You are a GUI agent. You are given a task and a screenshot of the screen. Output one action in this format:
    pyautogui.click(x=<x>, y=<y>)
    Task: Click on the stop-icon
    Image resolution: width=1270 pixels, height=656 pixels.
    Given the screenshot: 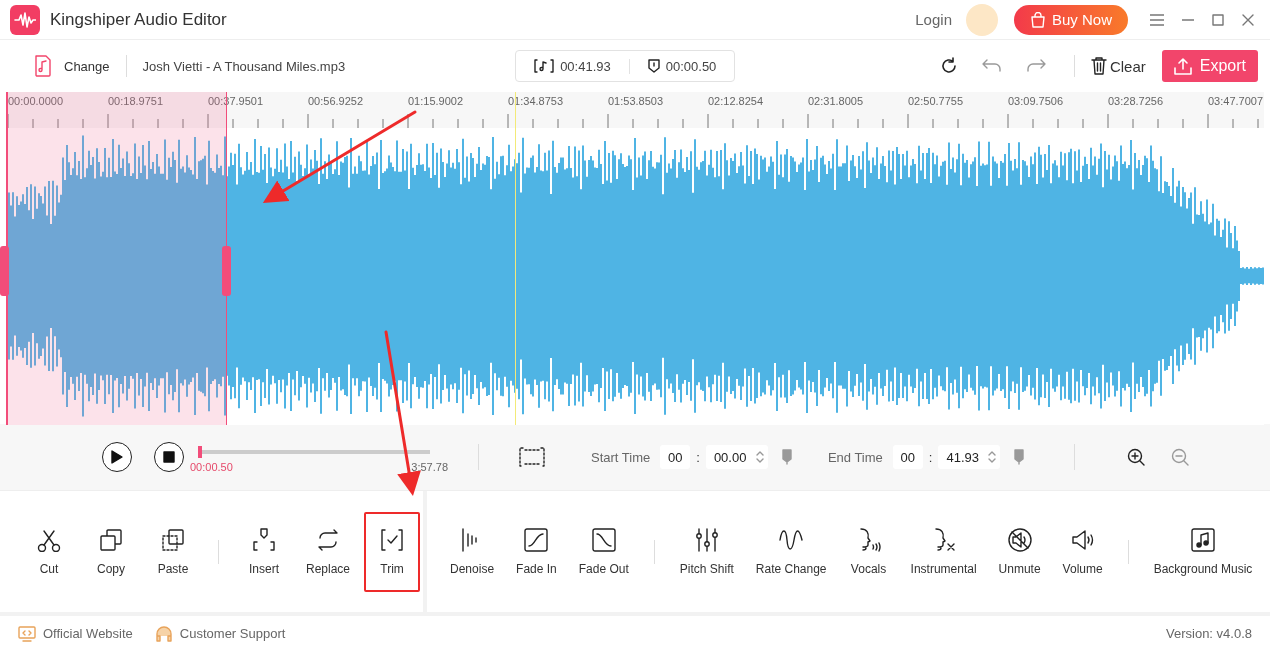 What is the action you would take?
    pyautogui.click(x=169, y=457)
    